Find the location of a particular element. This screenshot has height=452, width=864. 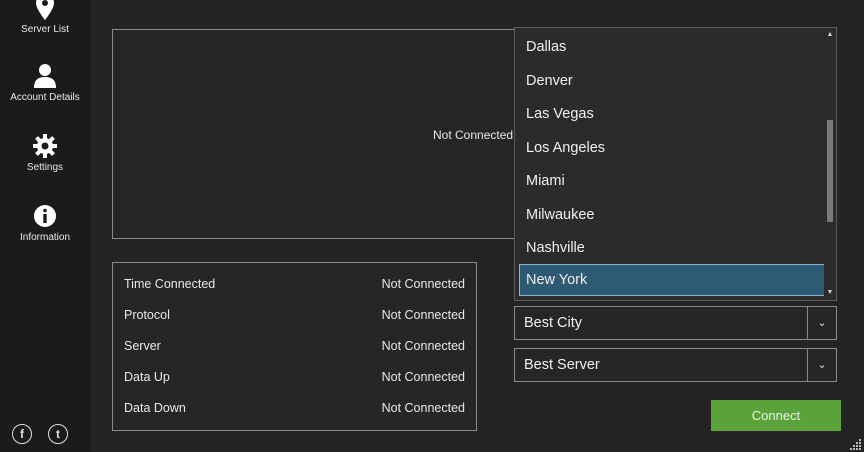

city-select: Best City ⌄ is located at coordinates (675, 323).